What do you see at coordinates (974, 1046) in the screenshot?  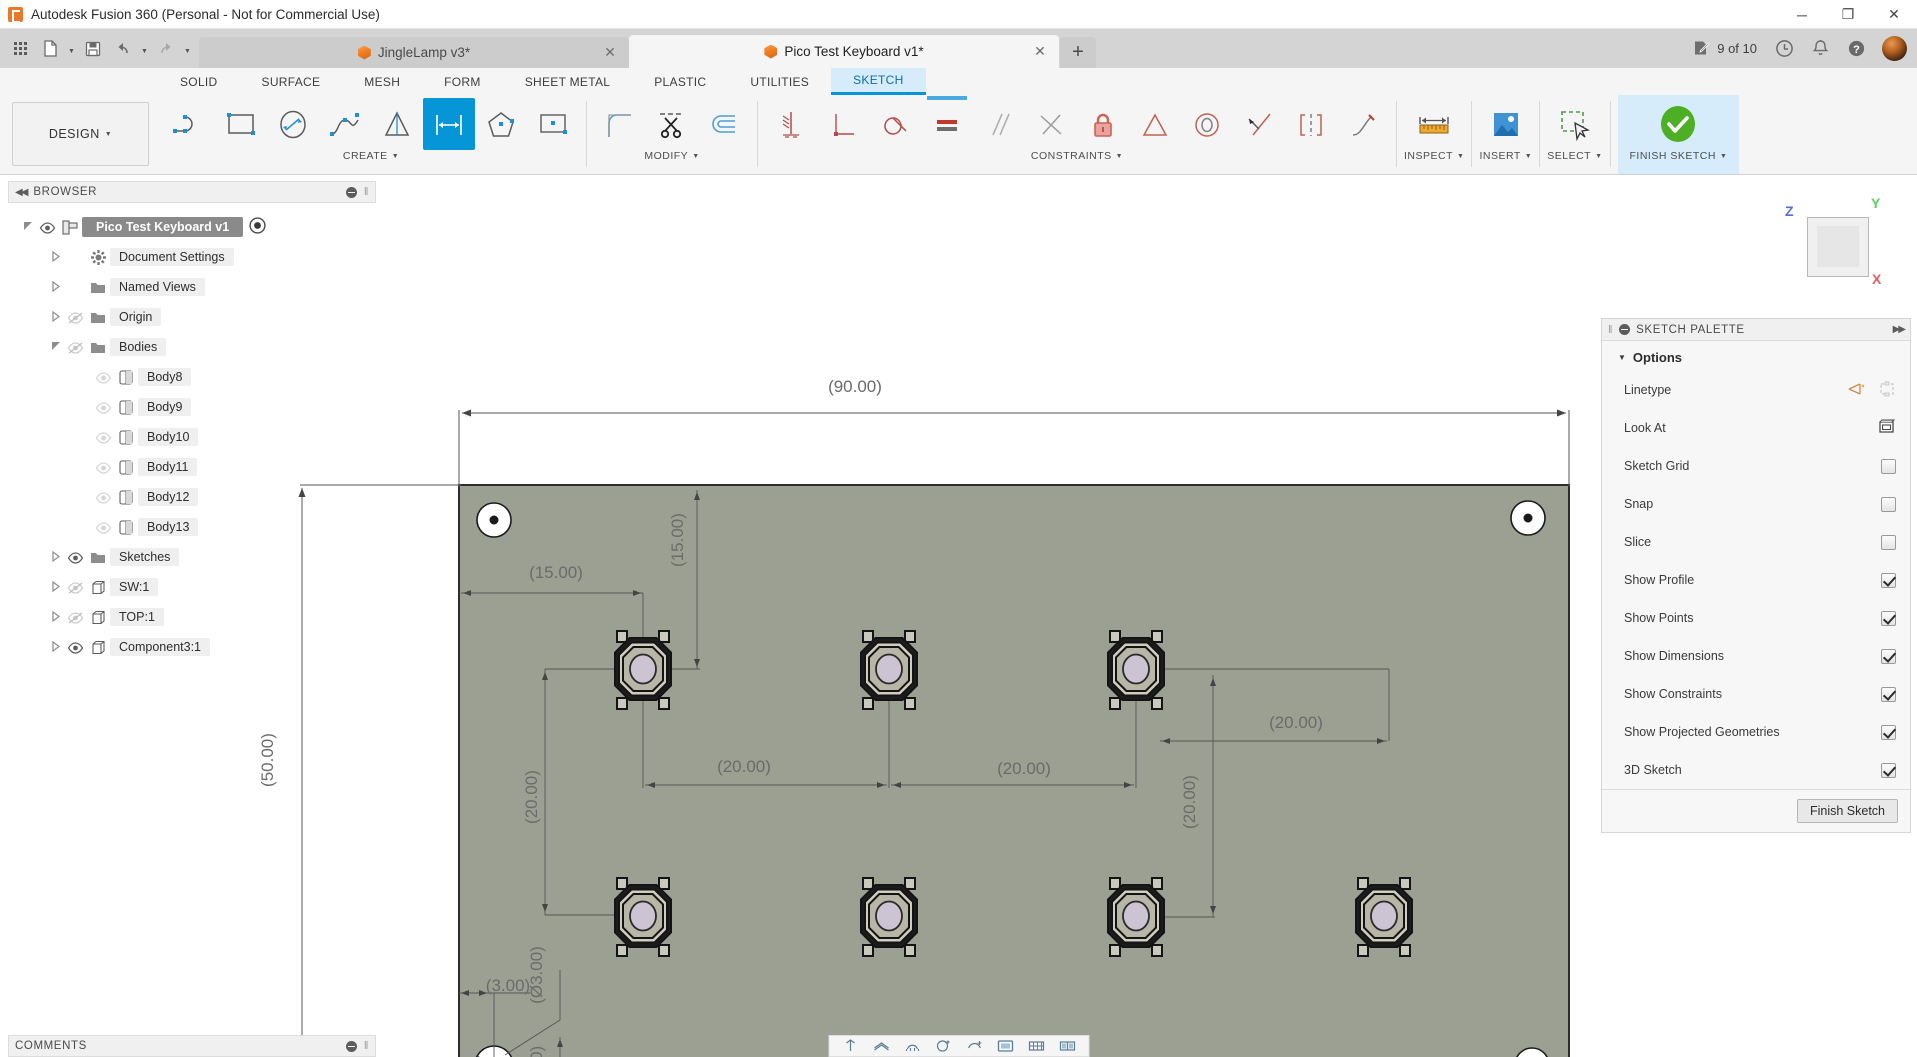 I see `fit-icon` at bounding box center [974, 1046].